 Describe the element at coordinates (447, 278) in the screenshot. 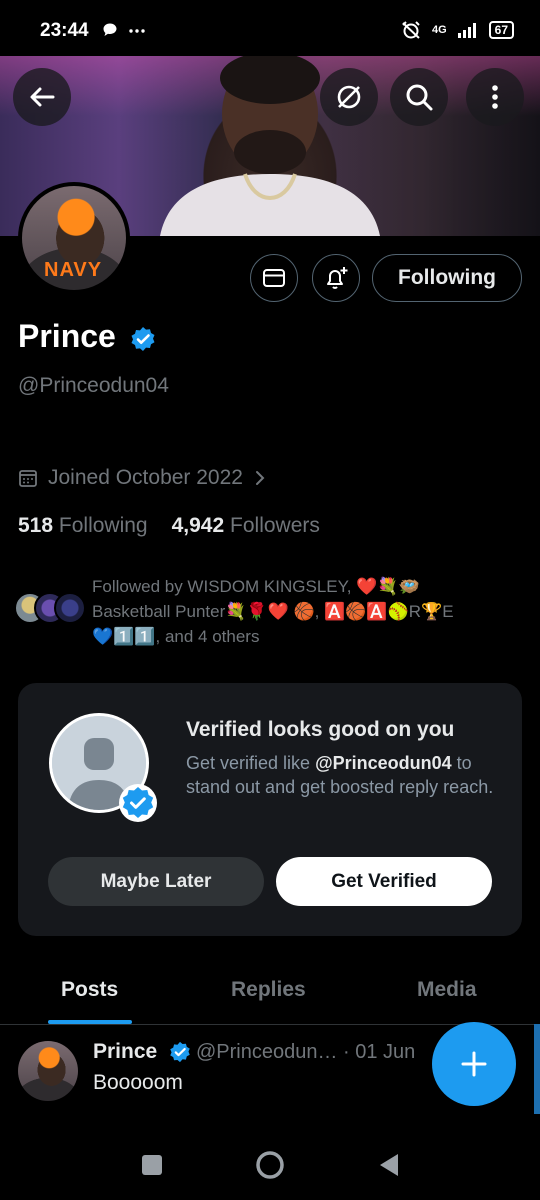

I see `following-button: Following` at that location.